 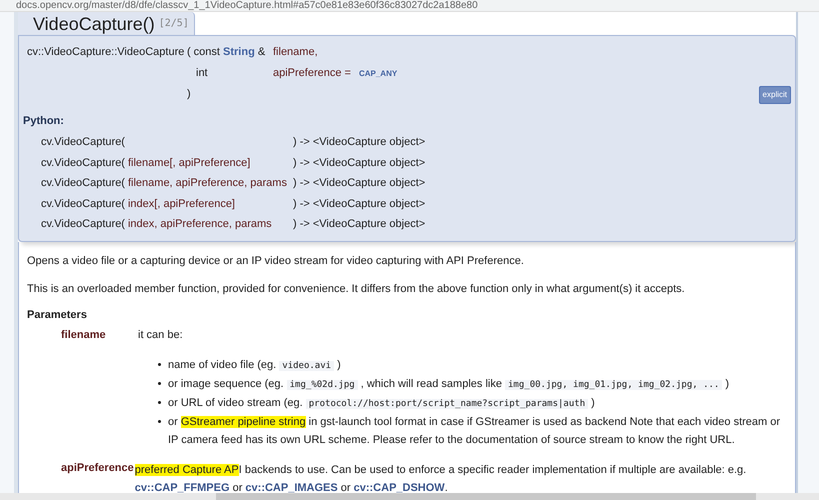 I want to click on bullet-text: or URL of video stream (eg. protocol://host:port/script_name?script_params|auth ), so click(x=382, y=403).